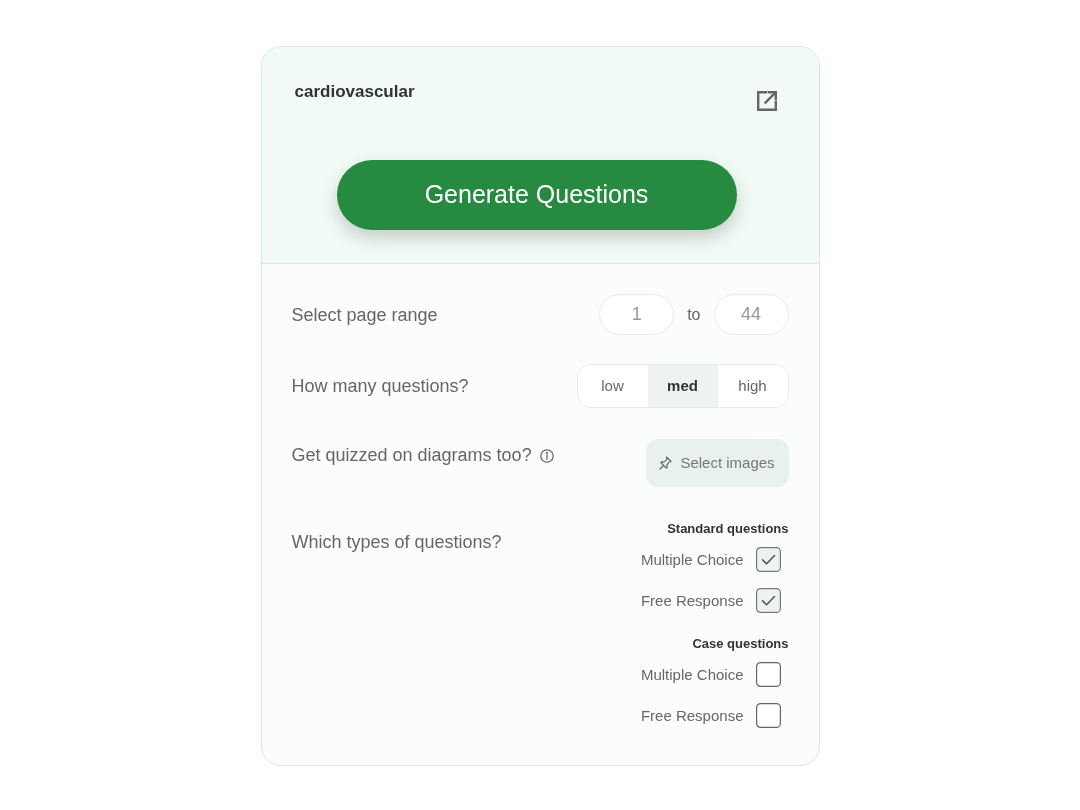 This screenshot has height=810, width=1080. Describe the element at coordinates (740, 644) in the screenshot. I see `group-heading: Case questions` at that location.